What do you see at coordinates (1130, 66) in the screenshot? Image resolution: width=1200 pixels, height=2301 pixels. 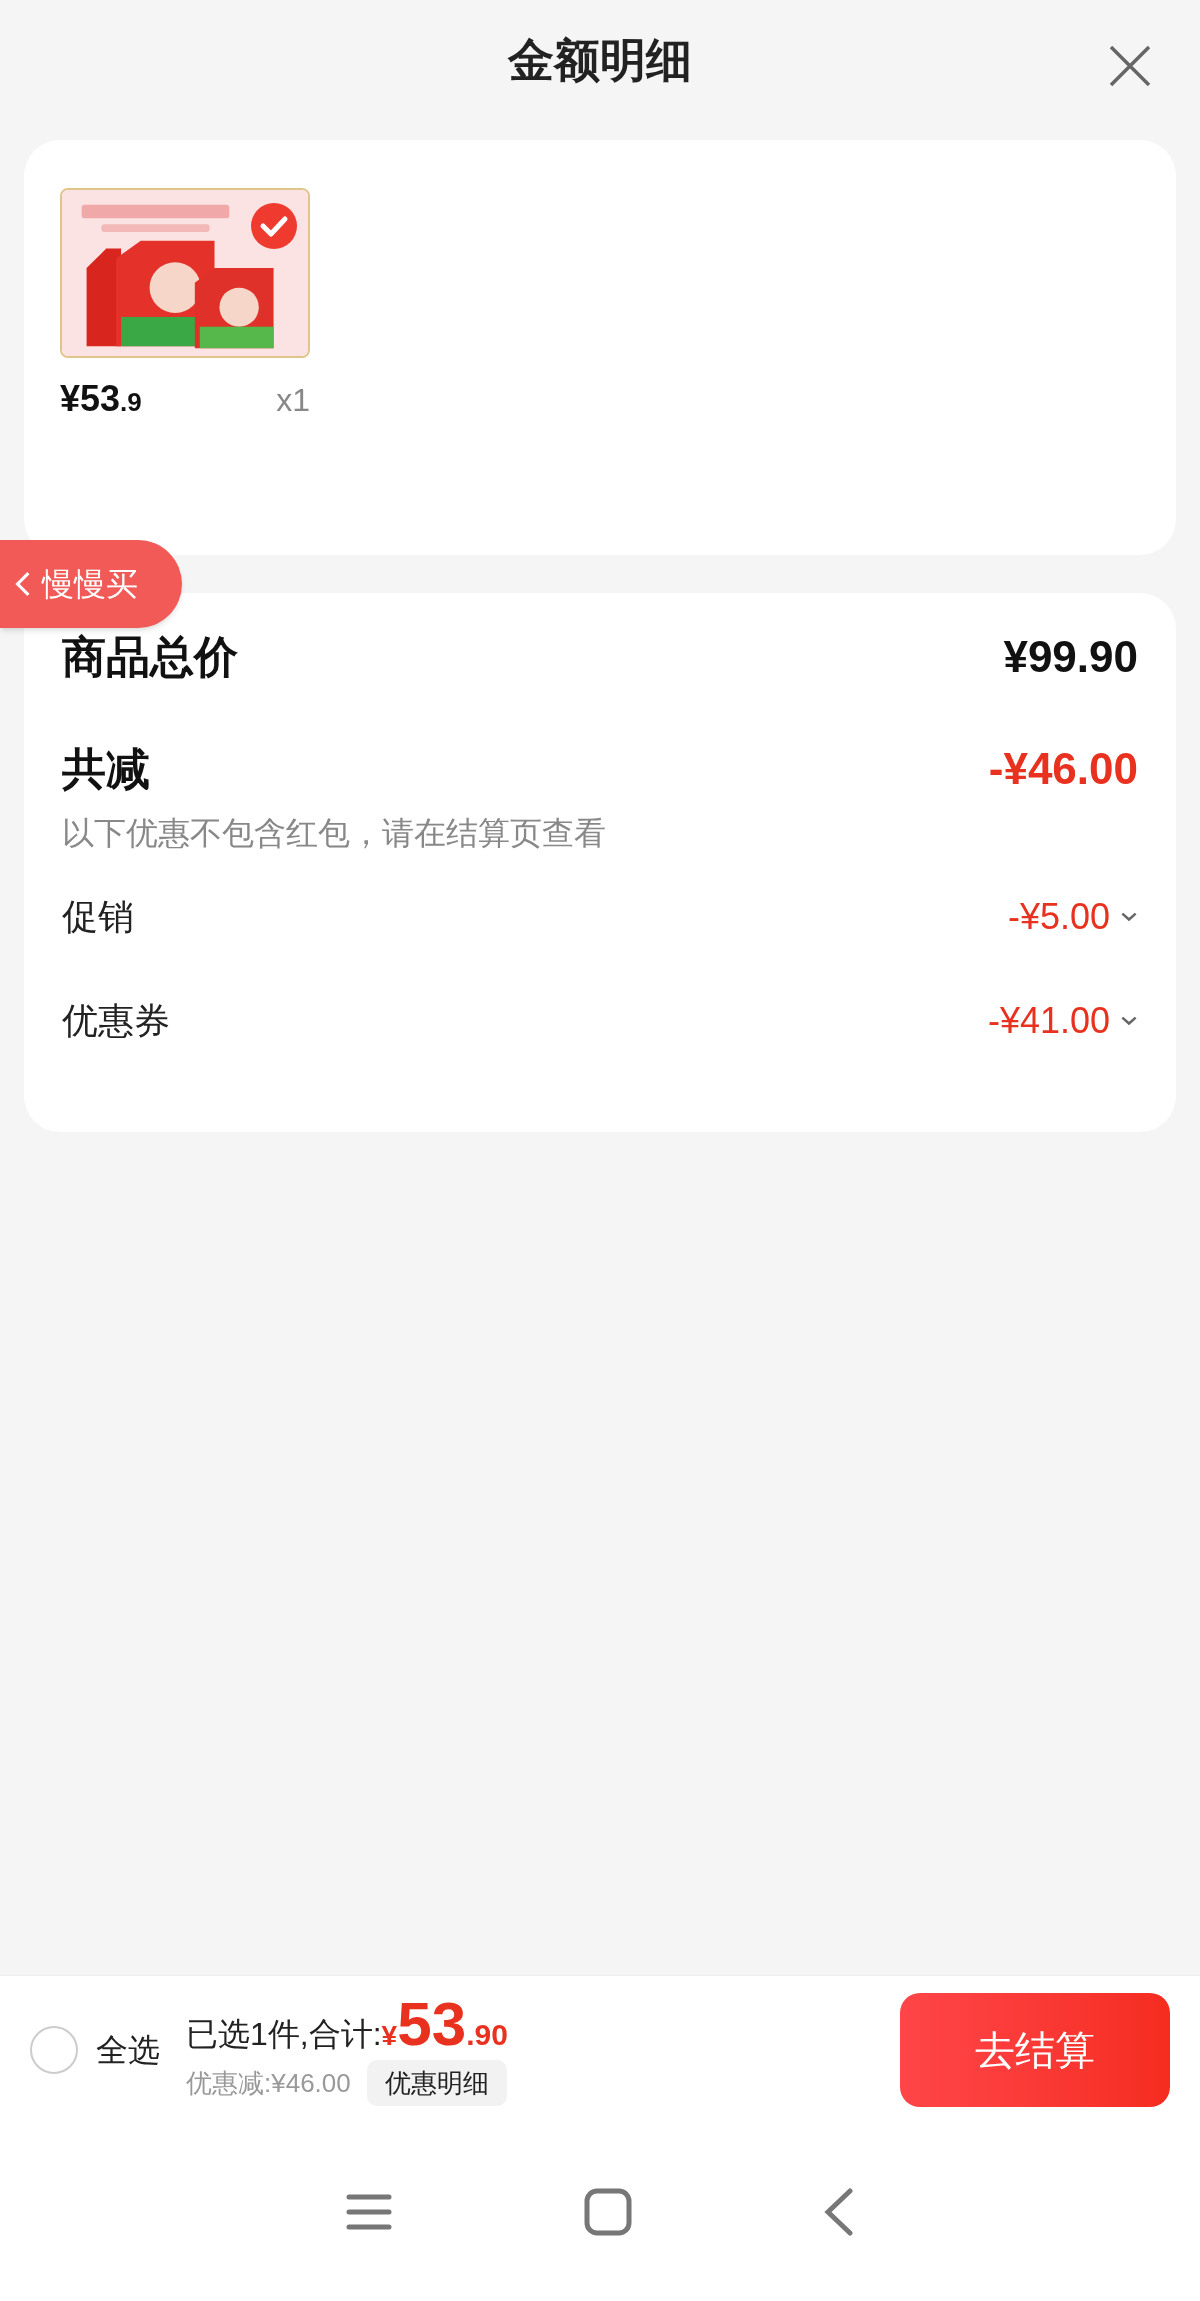 I see `close-icon` at bounding box center [1130, 66].